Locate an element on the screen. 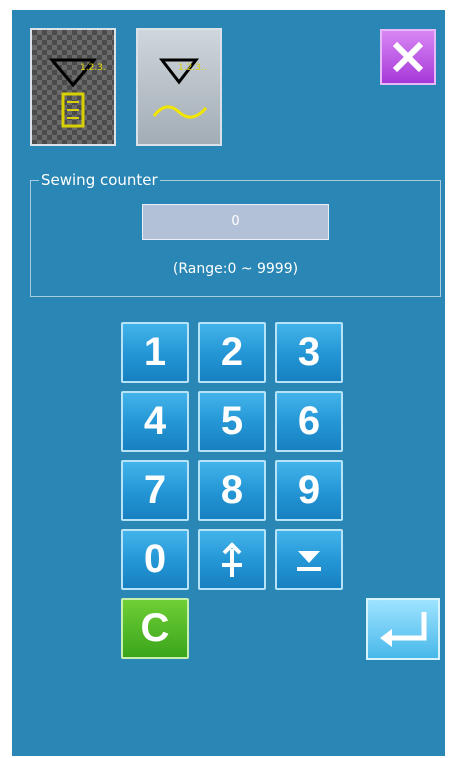  key-8: 8 is located at coordinates (232, 490).